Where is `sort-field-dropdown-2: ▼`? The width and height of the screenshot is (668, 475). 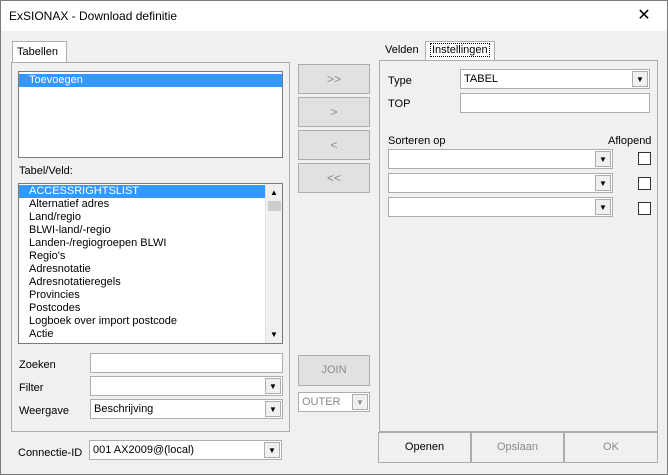
sort-field-dropdown-2: ▼ is located at coordinates (500, 183).